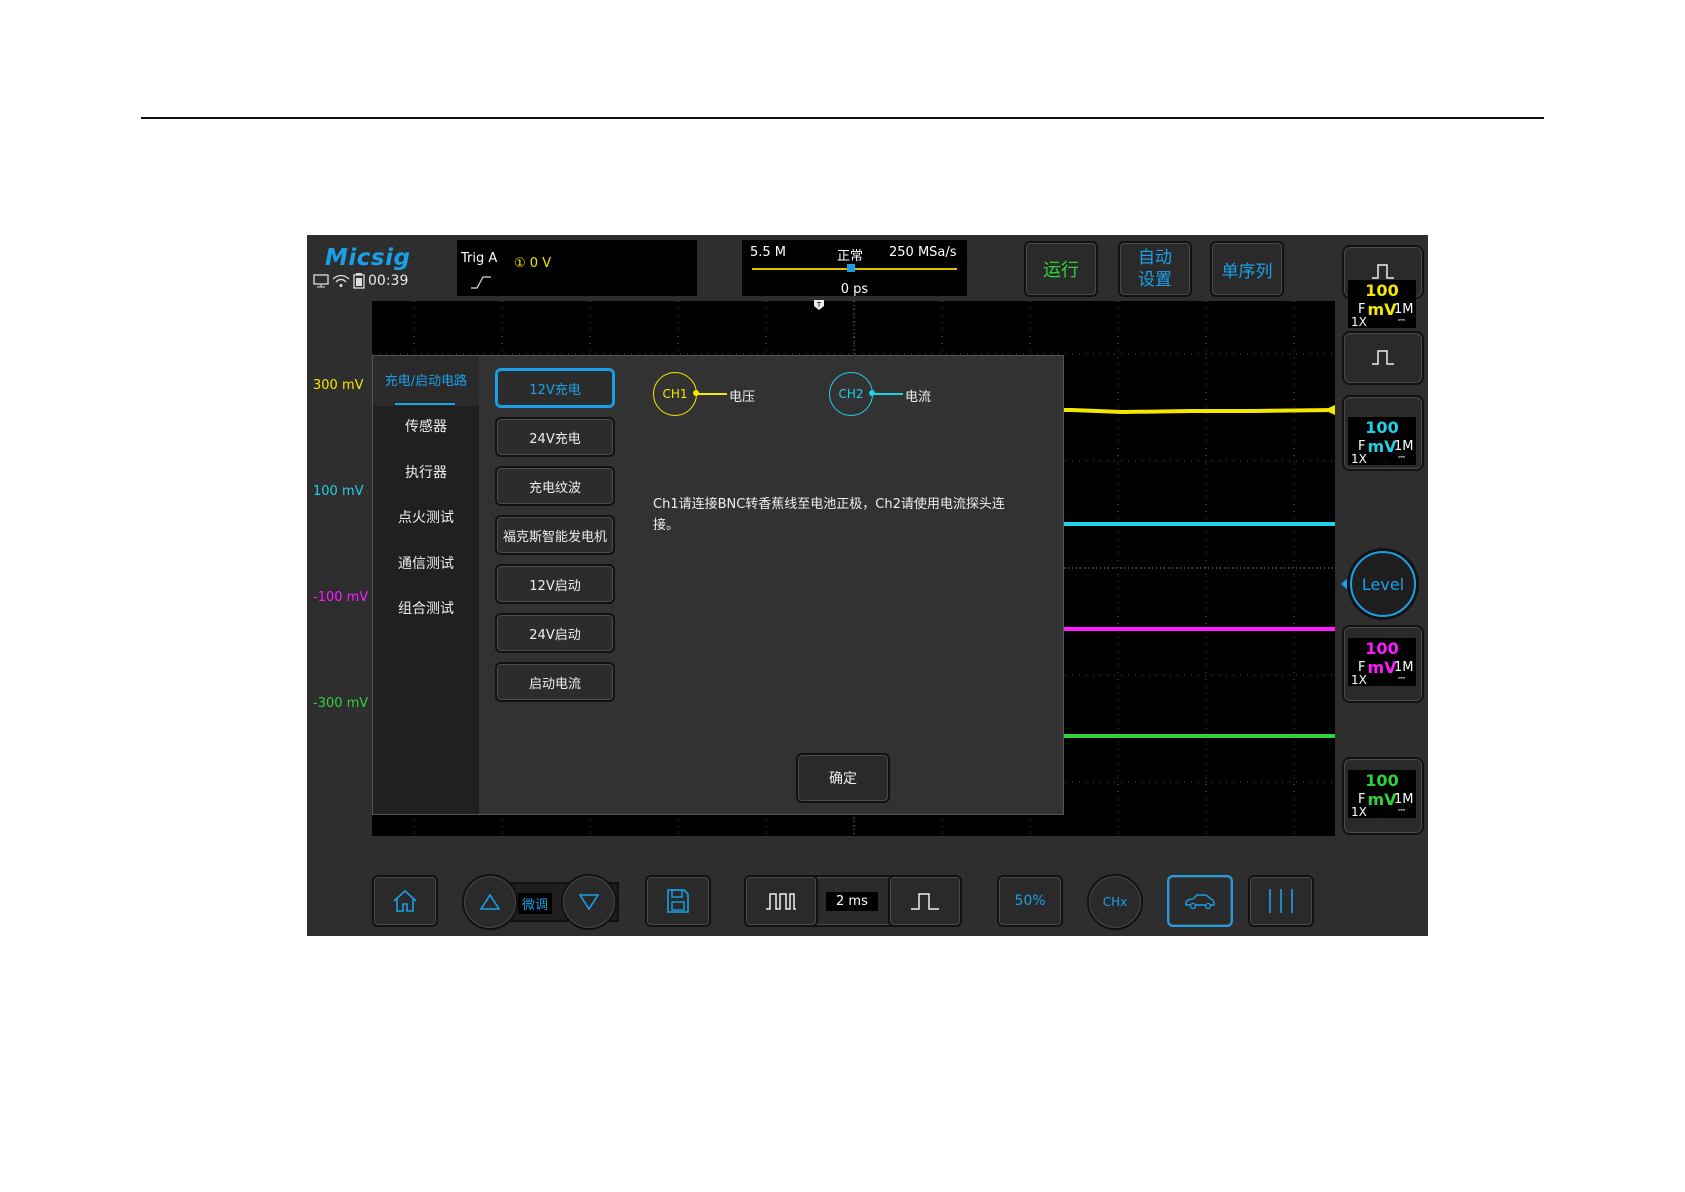  Describe the element at coordinates (341, 597) in the screenshot. I see `ch3-offset-label: -100 mV` at that location.